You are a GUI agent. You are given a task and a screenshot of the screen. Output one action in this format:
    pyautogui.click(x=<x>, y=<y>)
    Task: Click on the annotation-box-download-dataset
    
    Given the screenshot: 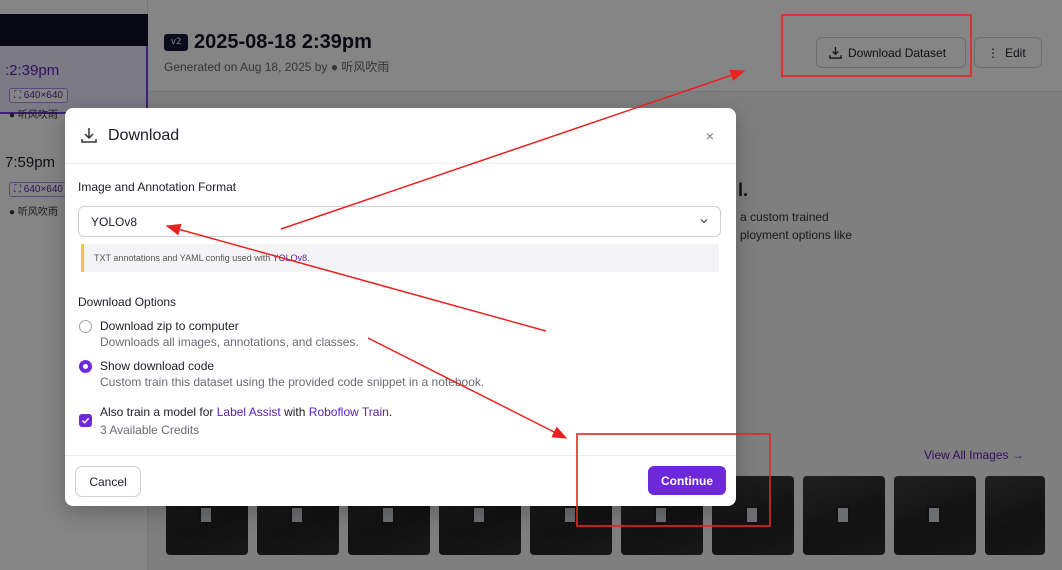 What is the action you would take?
    pyautogui.click(x=876, y=45)
    